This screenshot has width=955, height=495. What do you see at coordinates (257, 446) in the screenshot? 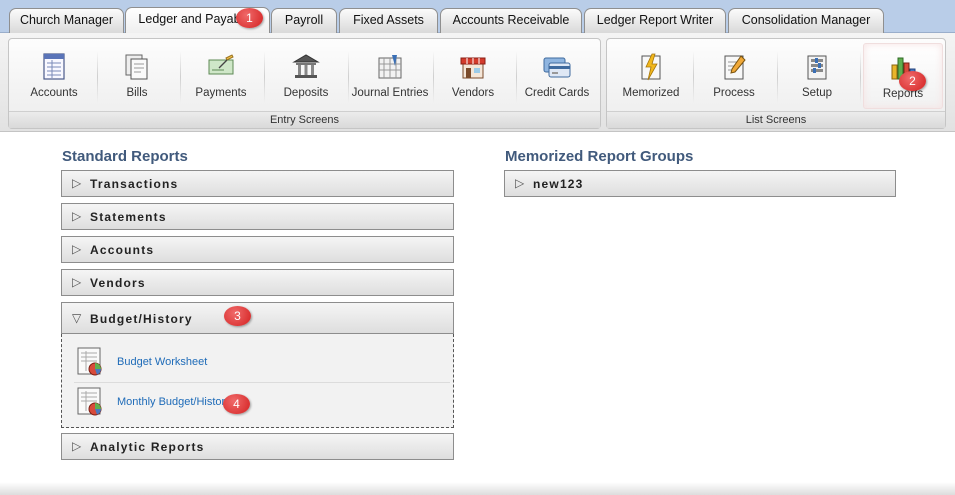
I see `panel-analytic-reports: ▷ Analytic Reports` at bounding box center [257, 446].